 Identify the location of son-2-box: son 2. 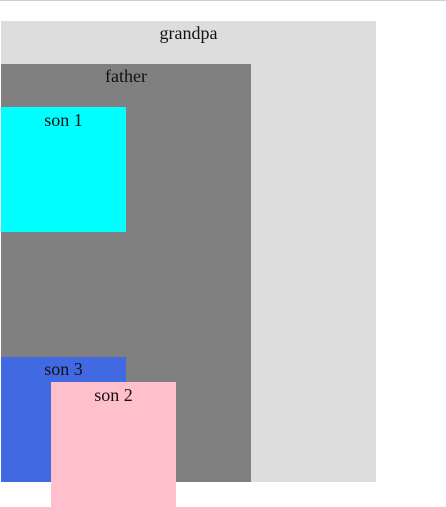
(113, 444).